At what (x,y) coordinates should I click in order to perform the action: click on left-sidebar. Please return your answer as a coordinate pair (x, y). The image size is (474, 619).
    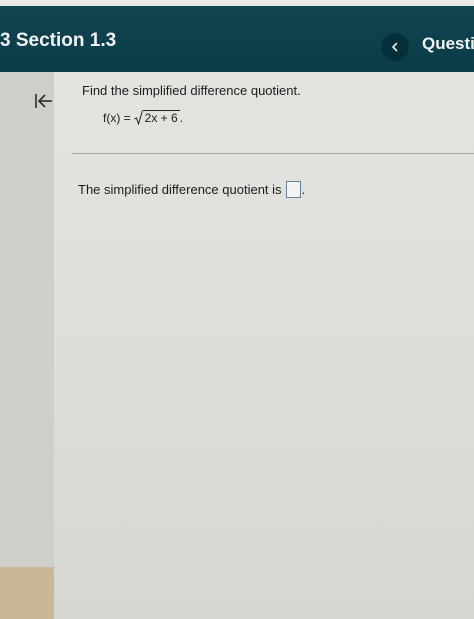
    Looking at the image, I should click on (27, 345).